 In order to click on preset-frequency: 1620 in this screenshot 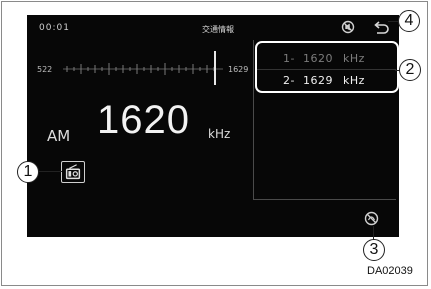, I will do `click(318, 58)`.